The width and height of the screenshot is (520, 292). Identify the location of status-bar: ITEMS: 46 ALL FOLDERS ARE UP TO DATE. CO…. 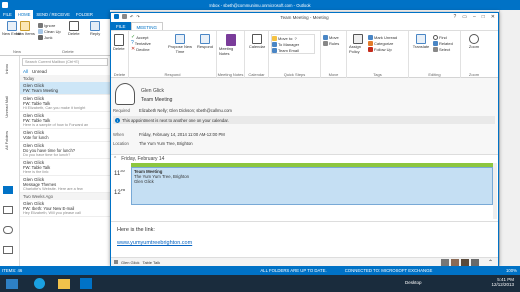
(260, 270).